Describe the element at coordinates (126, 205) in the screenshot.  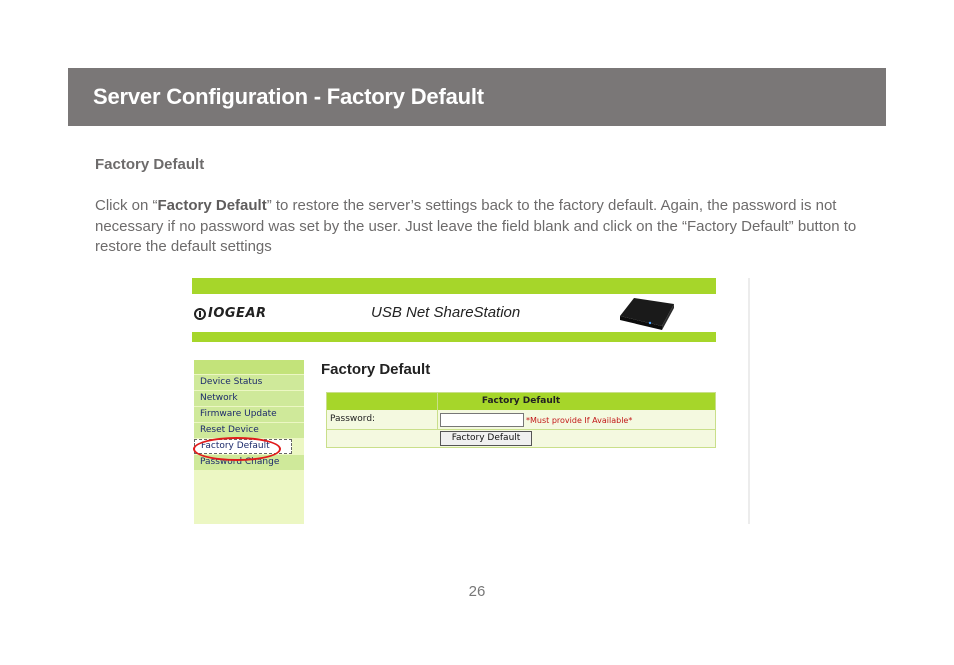
I see `body-text-start: Click on “` at that location.